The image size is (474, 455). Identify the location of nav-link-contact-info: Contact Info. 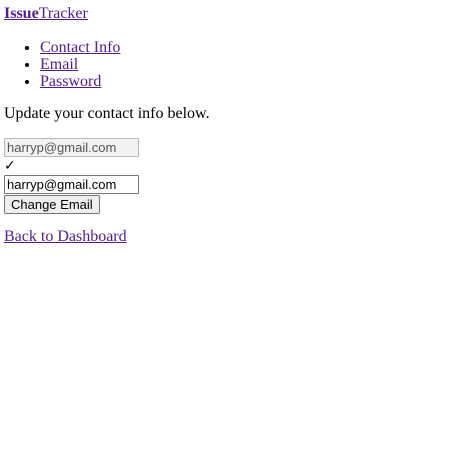
(80, 47).